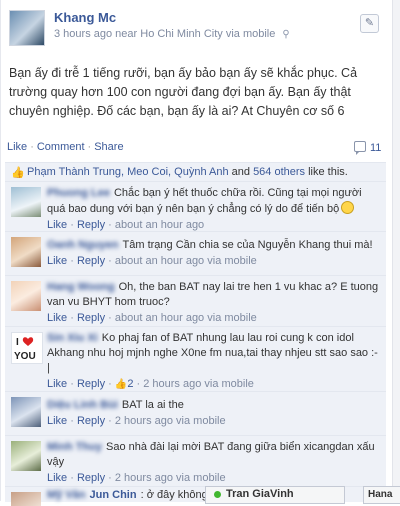 The height and width of the screenshot is (506, 400). I want to click on author-name: Khang Mc, so click(85, 17).